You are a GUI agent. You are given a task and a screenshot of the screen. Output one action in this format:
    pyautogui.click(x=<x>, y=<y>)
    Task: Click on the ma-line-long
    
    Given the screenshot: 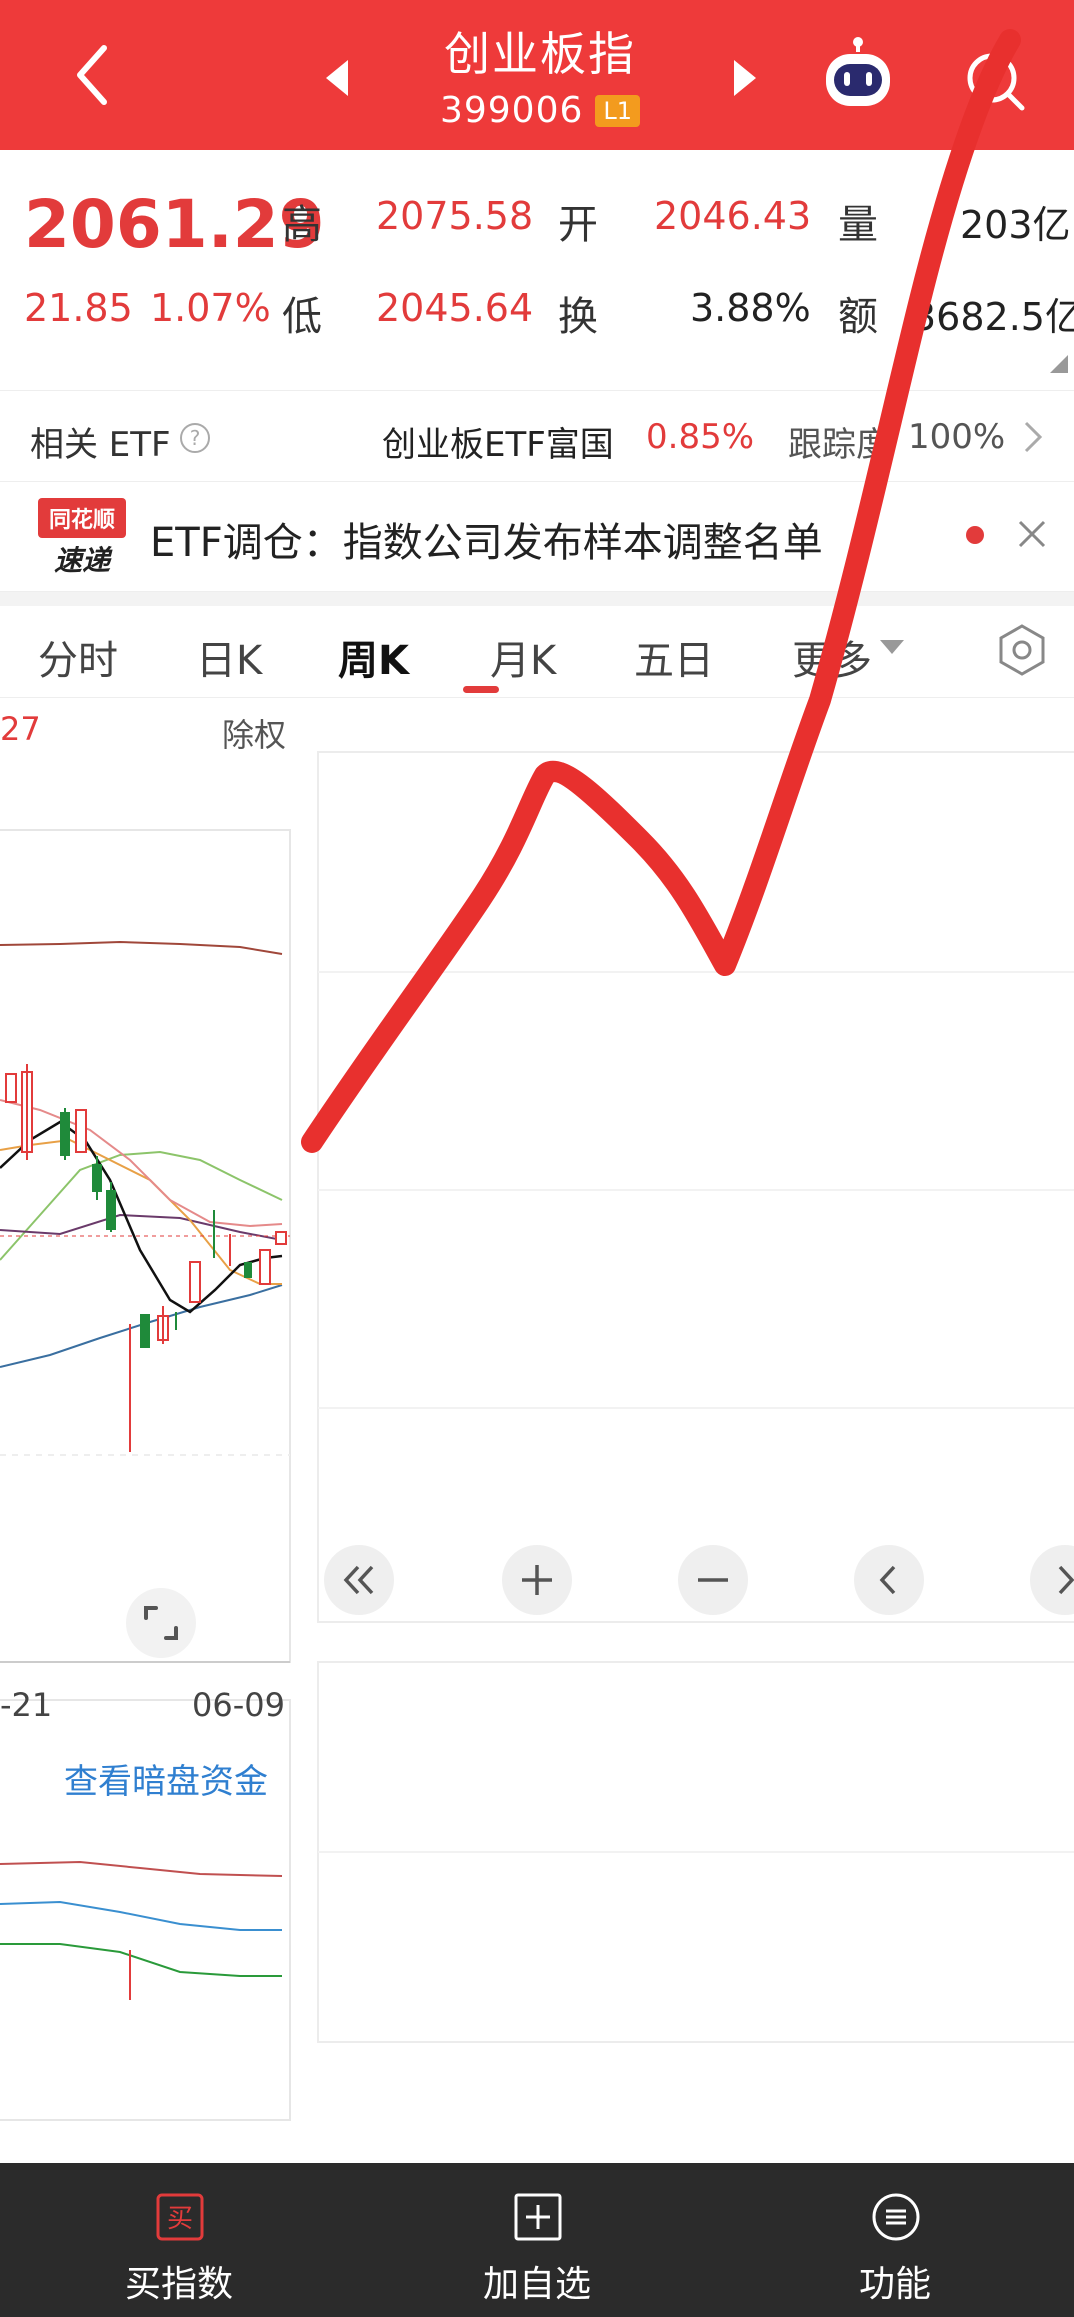 What is the action you would take?
    pyautogui.click(x=141, y=947)
    